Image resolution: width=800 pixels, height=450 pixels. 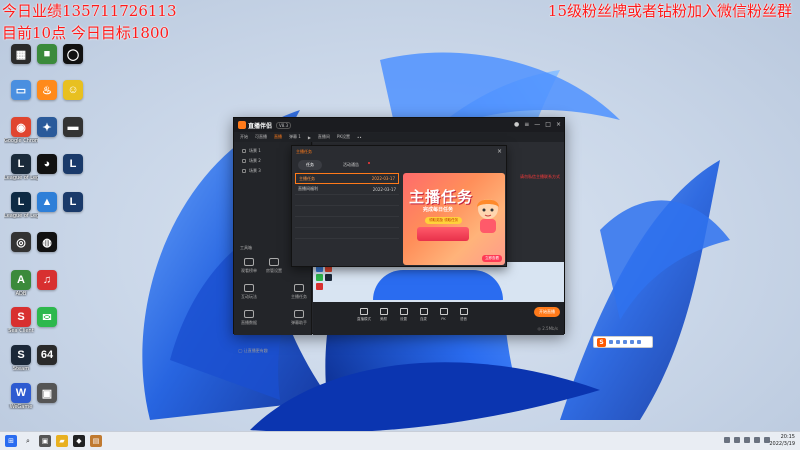 I want to click on banner-title: 主播任务, so click(x=441, y=197).